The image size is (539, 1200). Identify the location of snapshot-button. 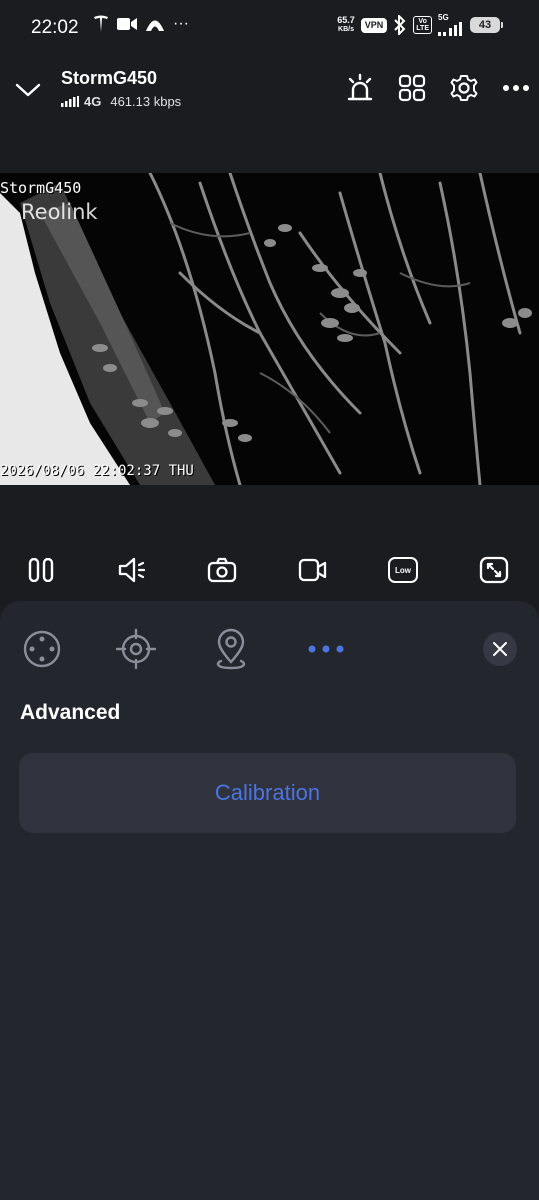
(222, 570).